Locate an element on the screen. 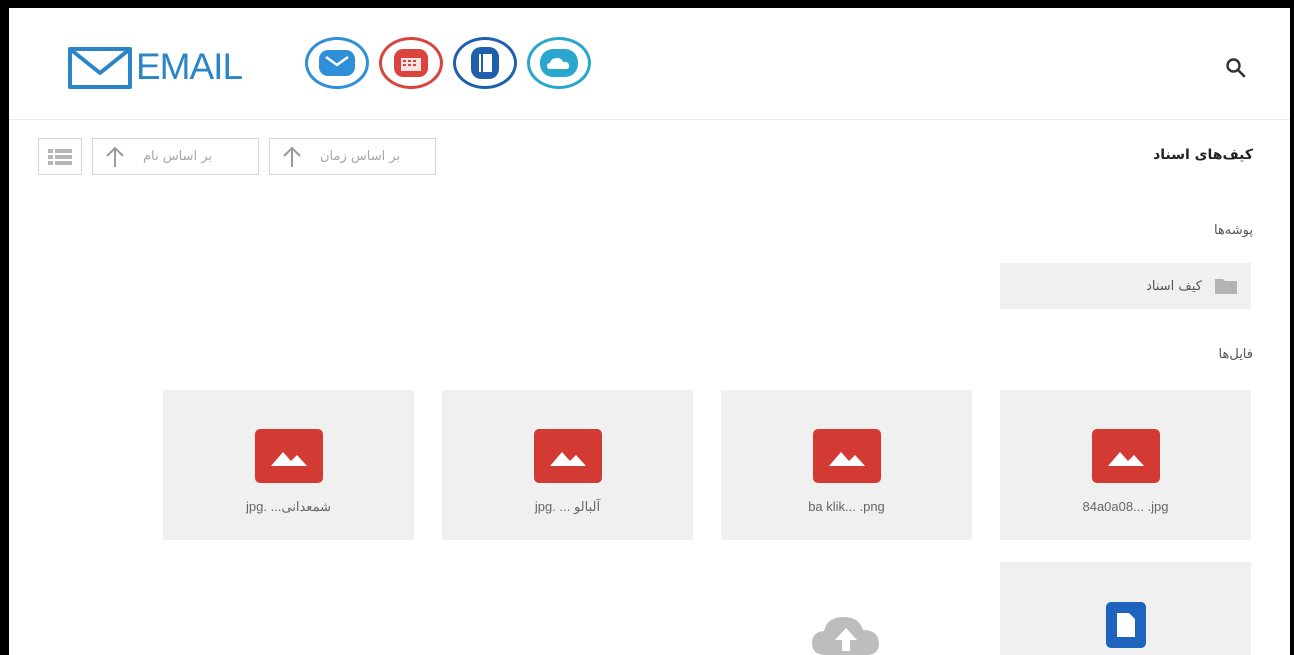 Image resolution: width=1294 pixels, height=655 pixels. app-switcher is located at coordinates (448, 63).